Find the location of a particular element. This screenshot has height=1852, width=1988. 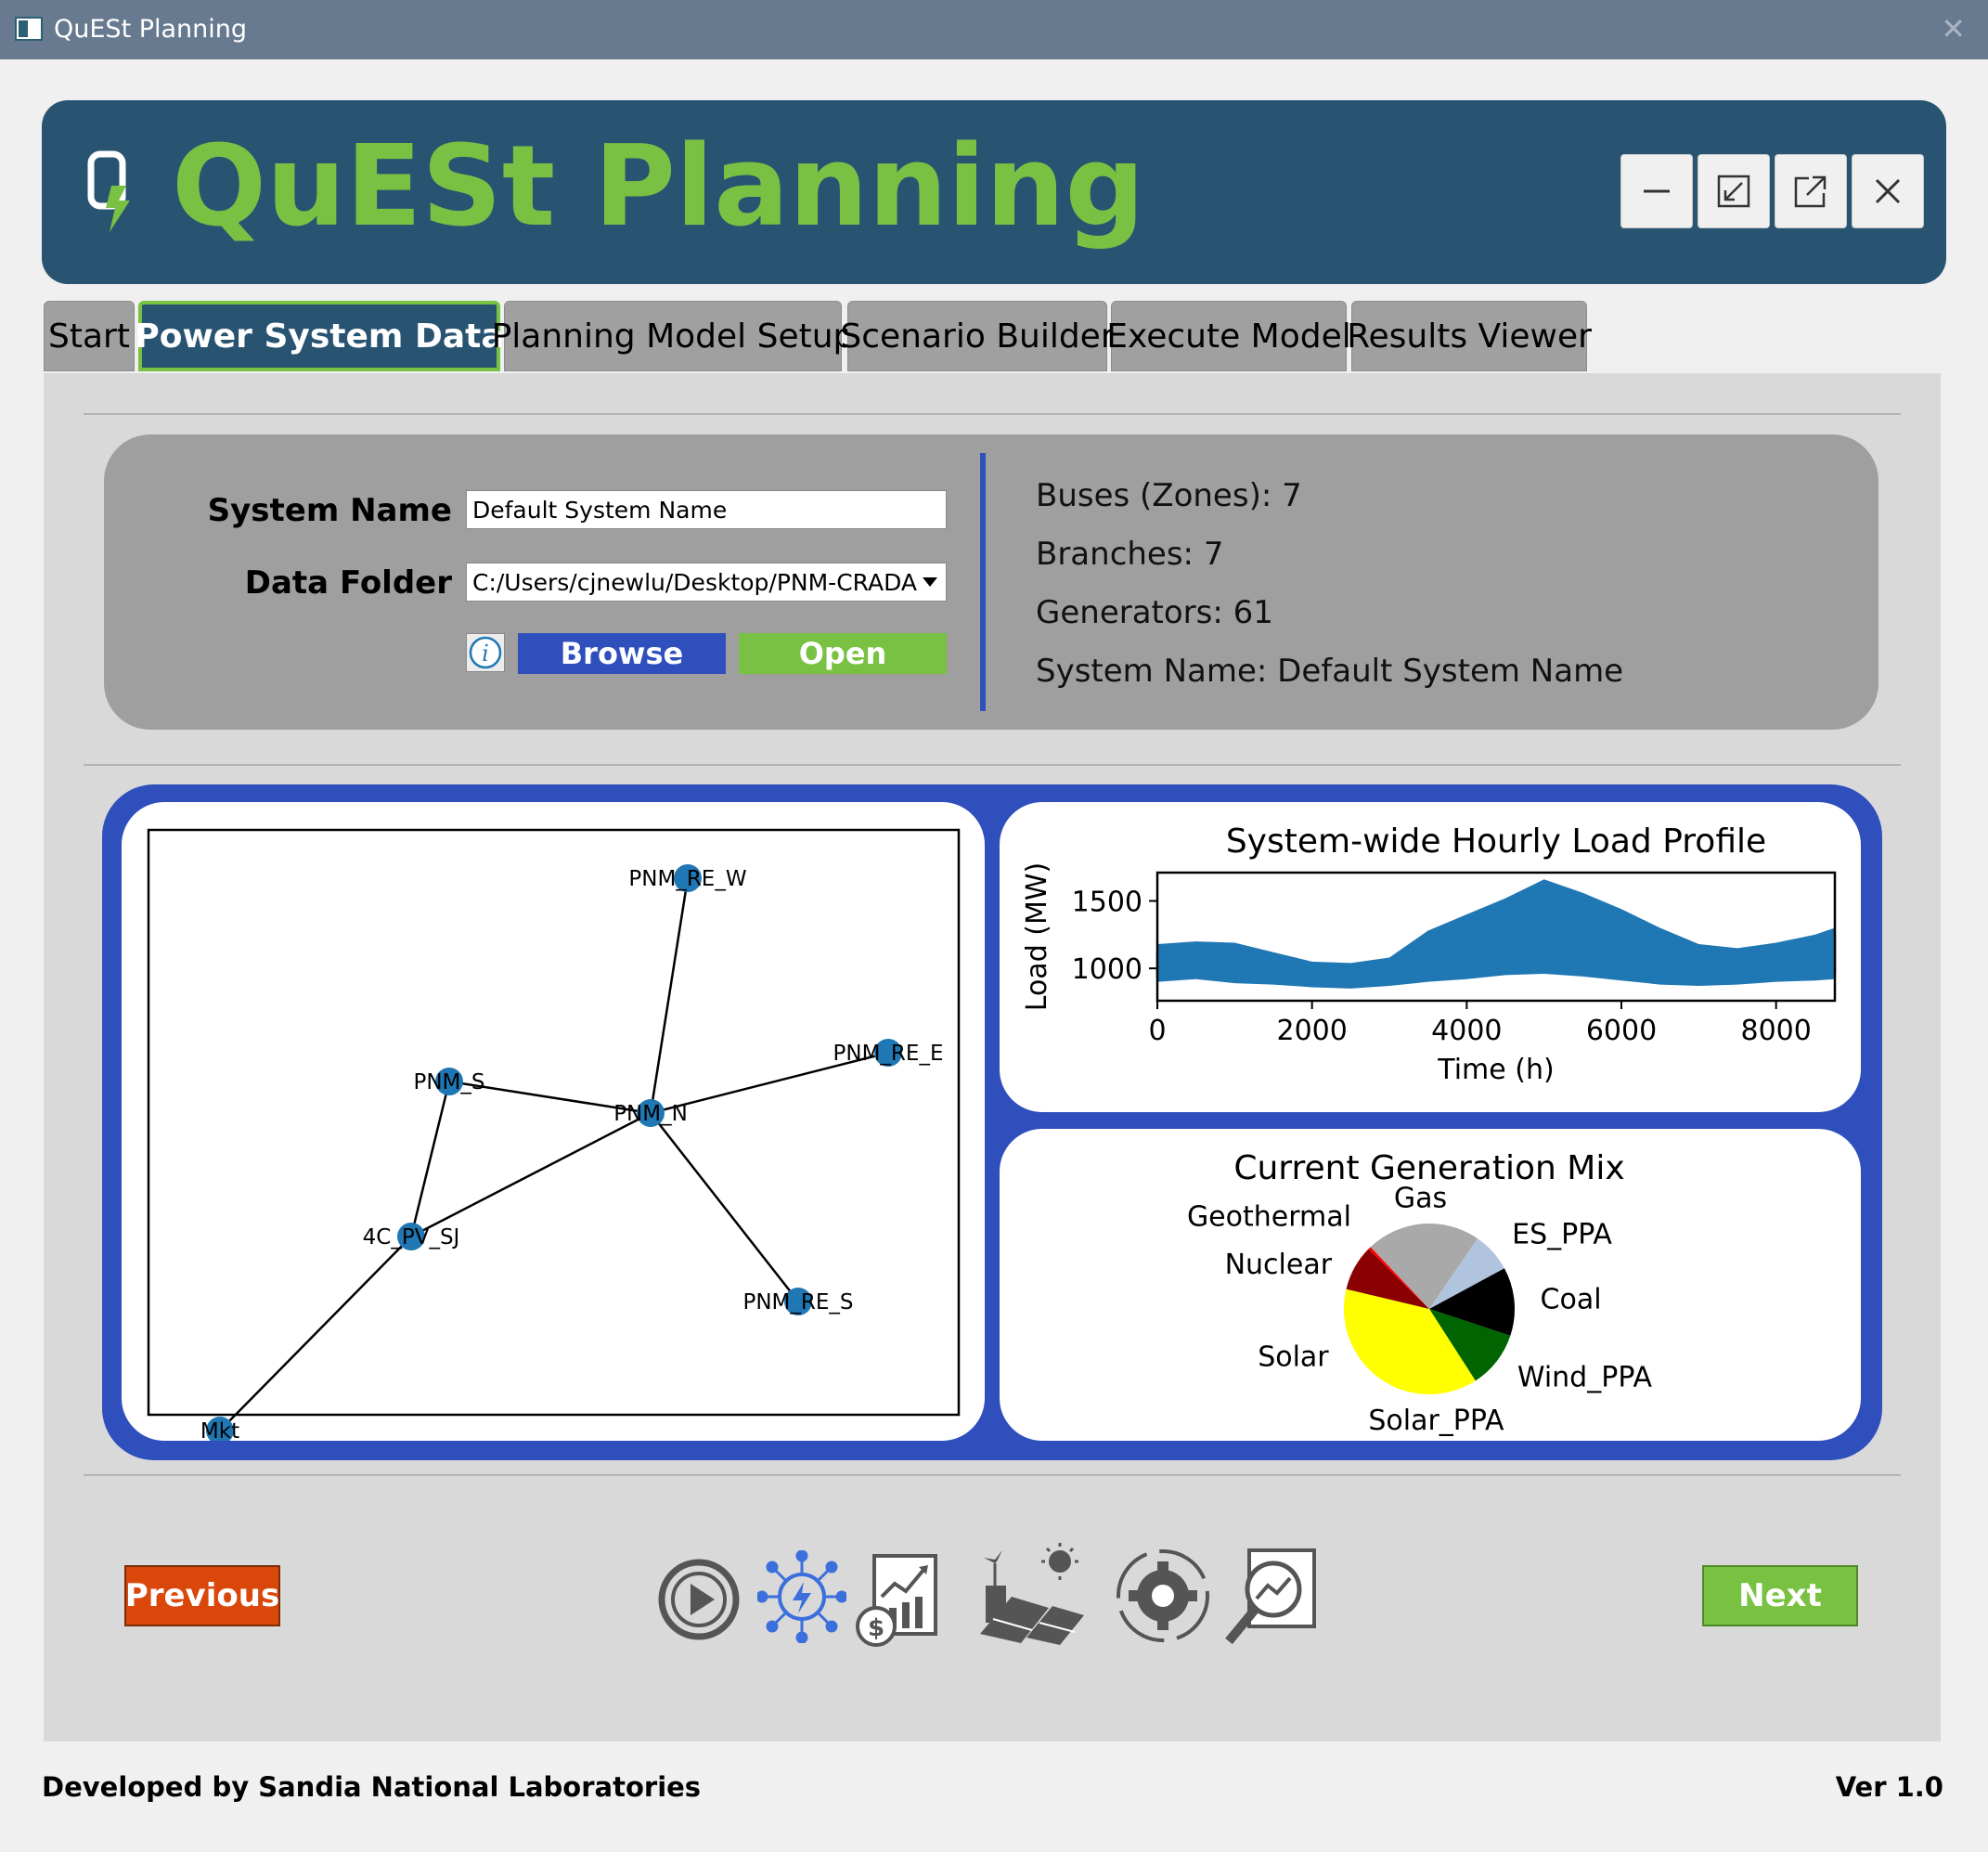

browse-button: Browse is located at coordinates (622, 653).